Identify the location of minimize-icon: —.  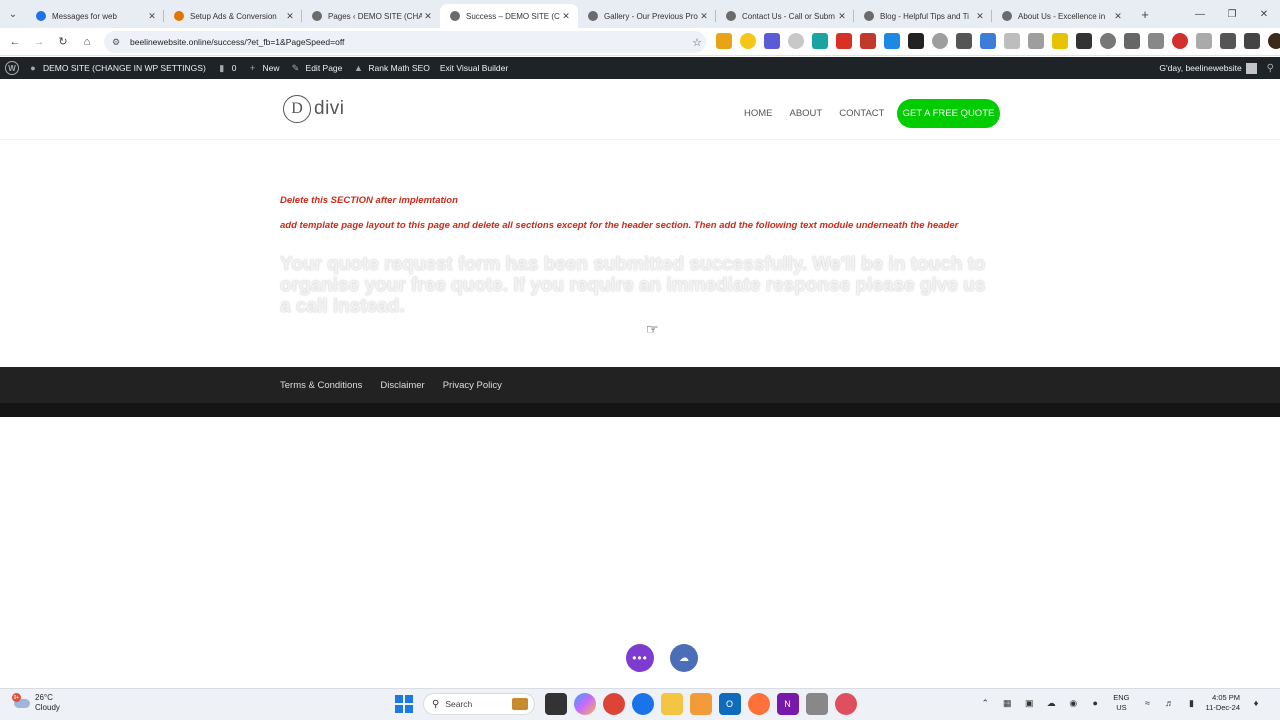
(1200, 14).